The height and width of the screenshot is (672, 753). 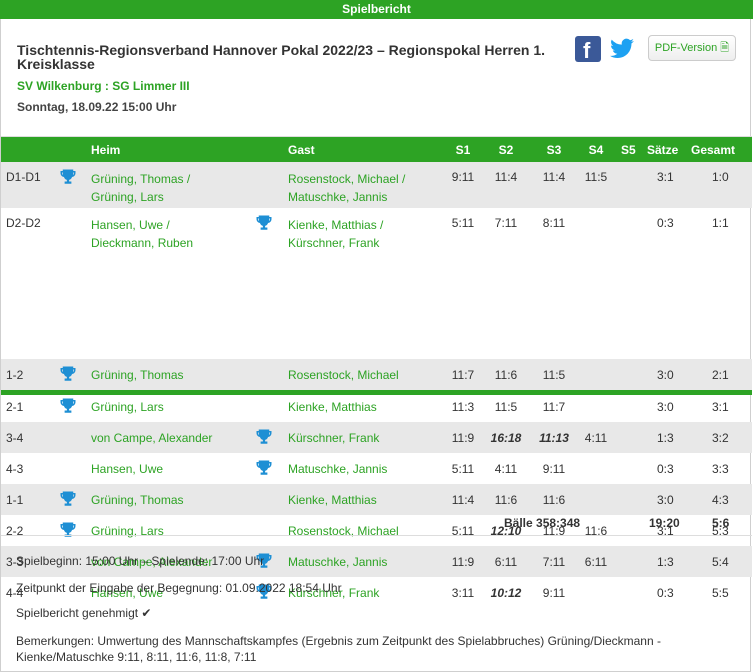 I want to click on twitter-share-button, so click(x=622, y=49).